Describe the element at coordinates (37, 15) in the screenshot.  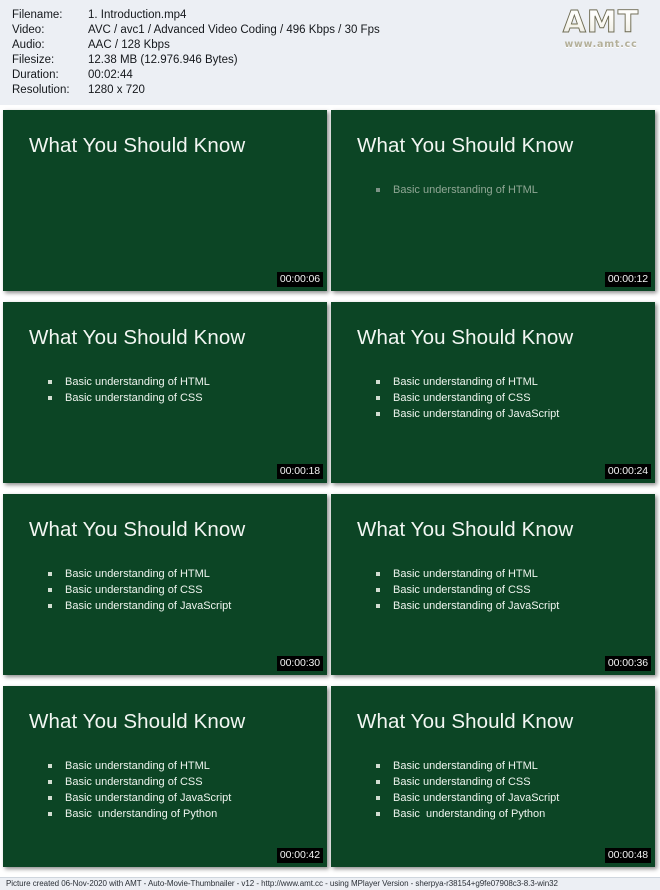
I see `info-label-filename: Filename:` at that location.